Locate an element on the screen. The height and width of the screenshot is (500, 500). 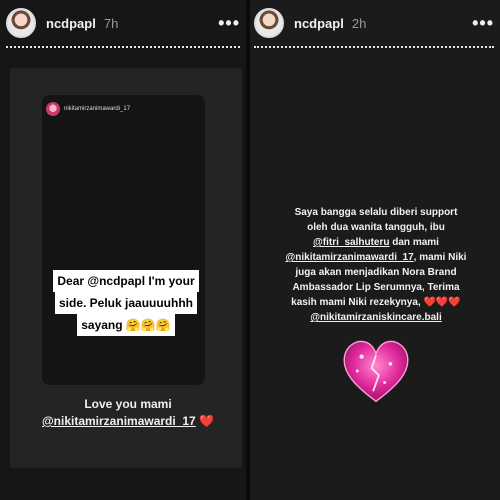
message-line: Dear @ncdpapl I'm your is located at coordinates (126, 281).